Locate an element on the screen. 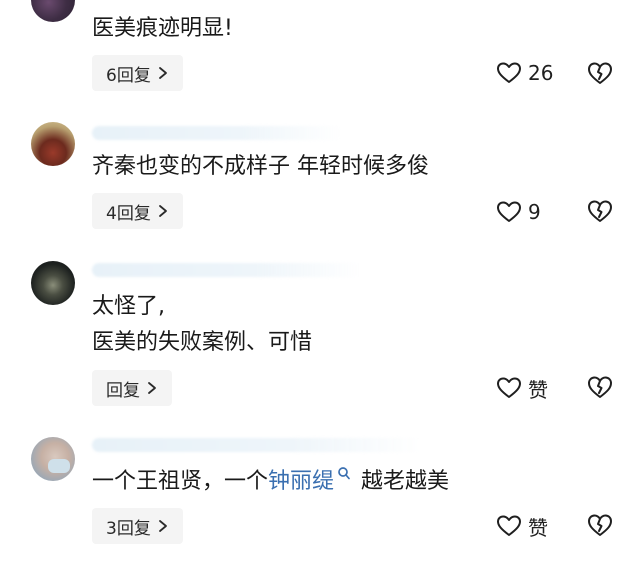  comment-text: 医美痕迹明显! is located at coordinates (162, 28).